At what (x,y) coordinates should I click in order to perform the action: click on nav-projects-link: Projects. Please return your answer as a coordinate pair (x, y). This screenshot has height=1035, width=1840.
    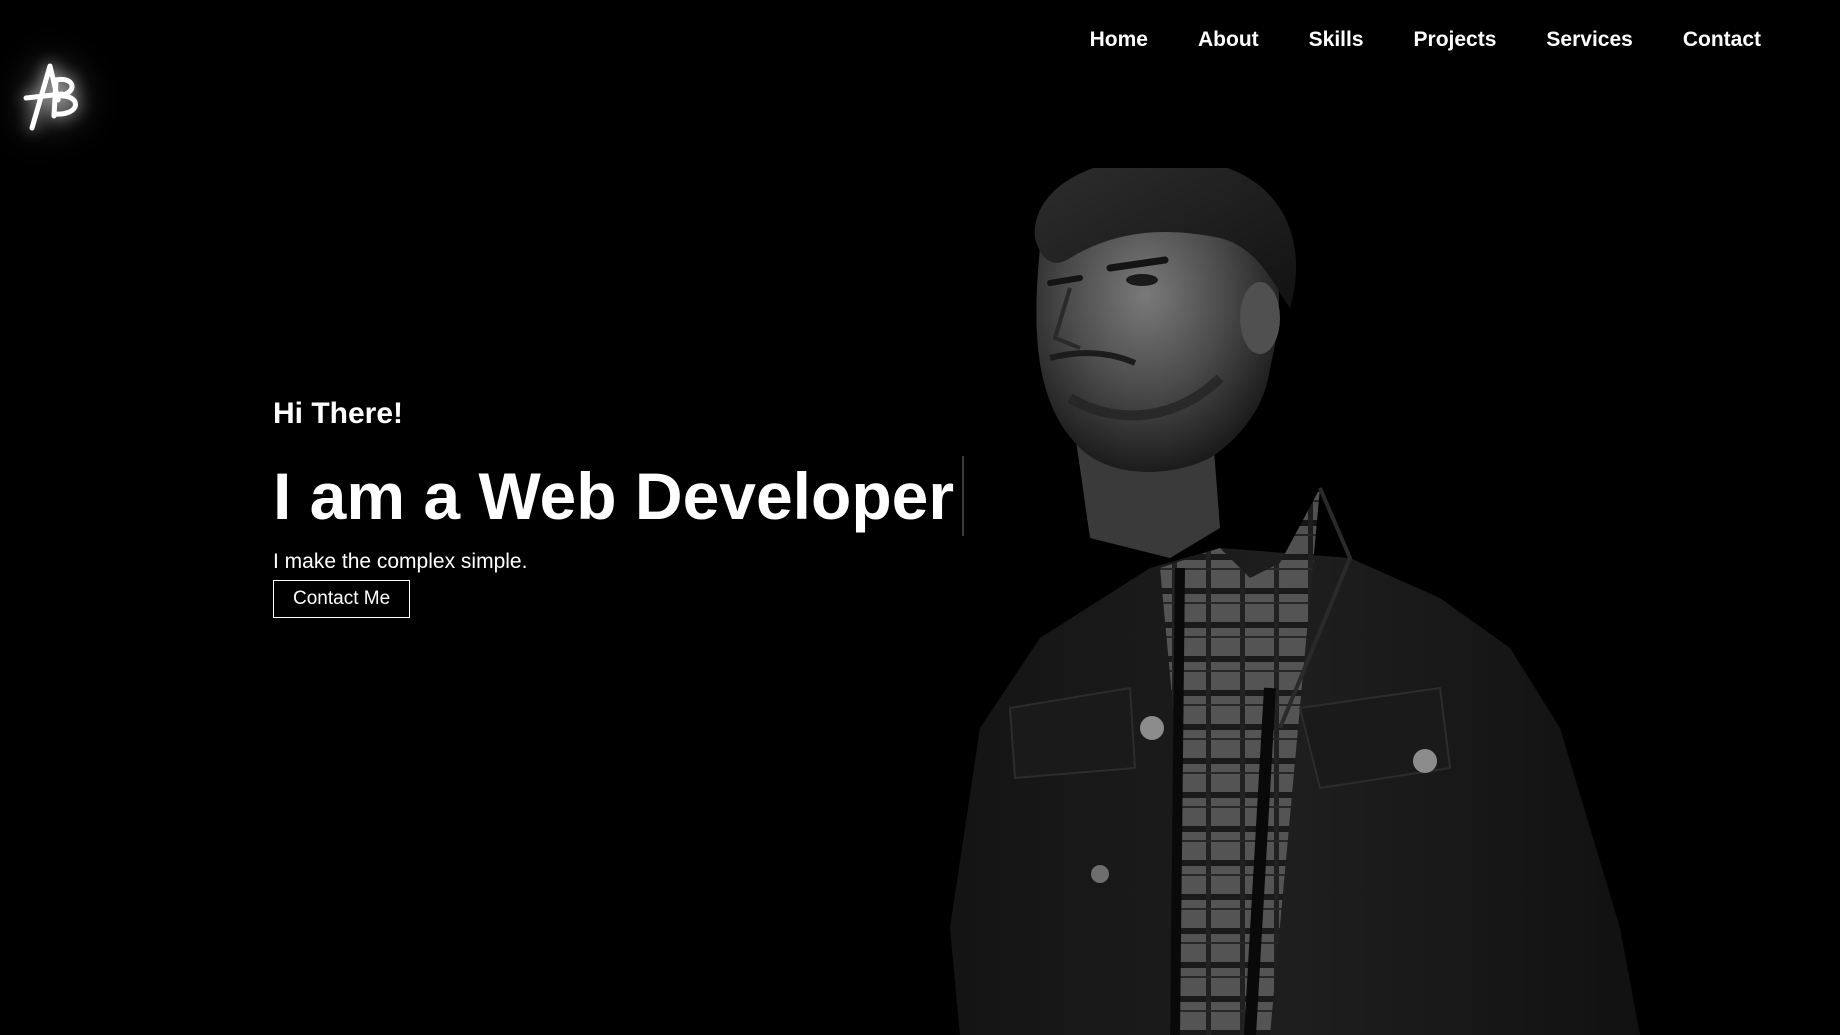
    Looking at the image, I should click on (1455, 40).